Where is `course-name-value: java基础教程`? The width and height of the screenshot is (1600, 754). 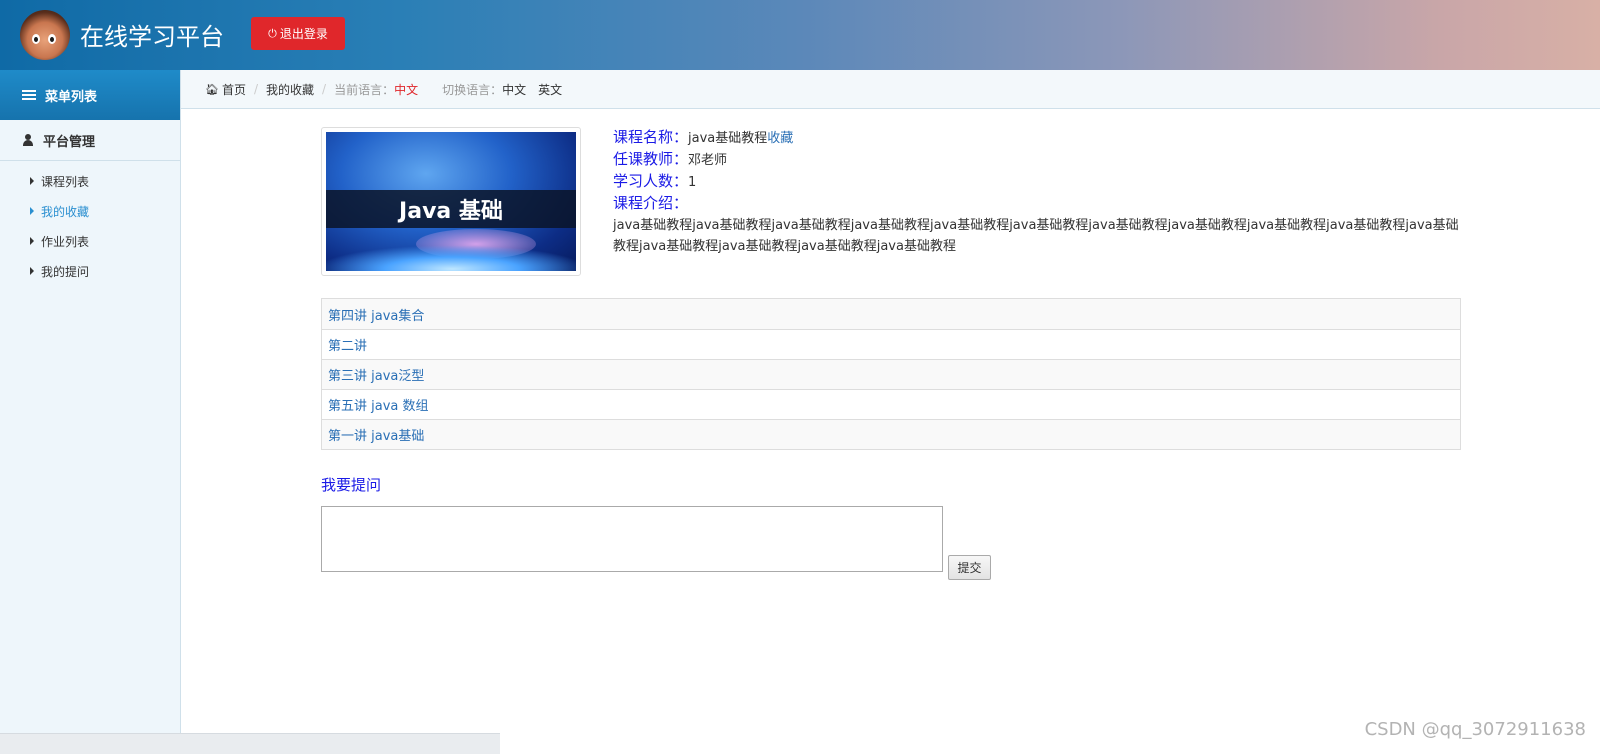
course-name-value: java基础教程 is located at coordinates (728, 138).